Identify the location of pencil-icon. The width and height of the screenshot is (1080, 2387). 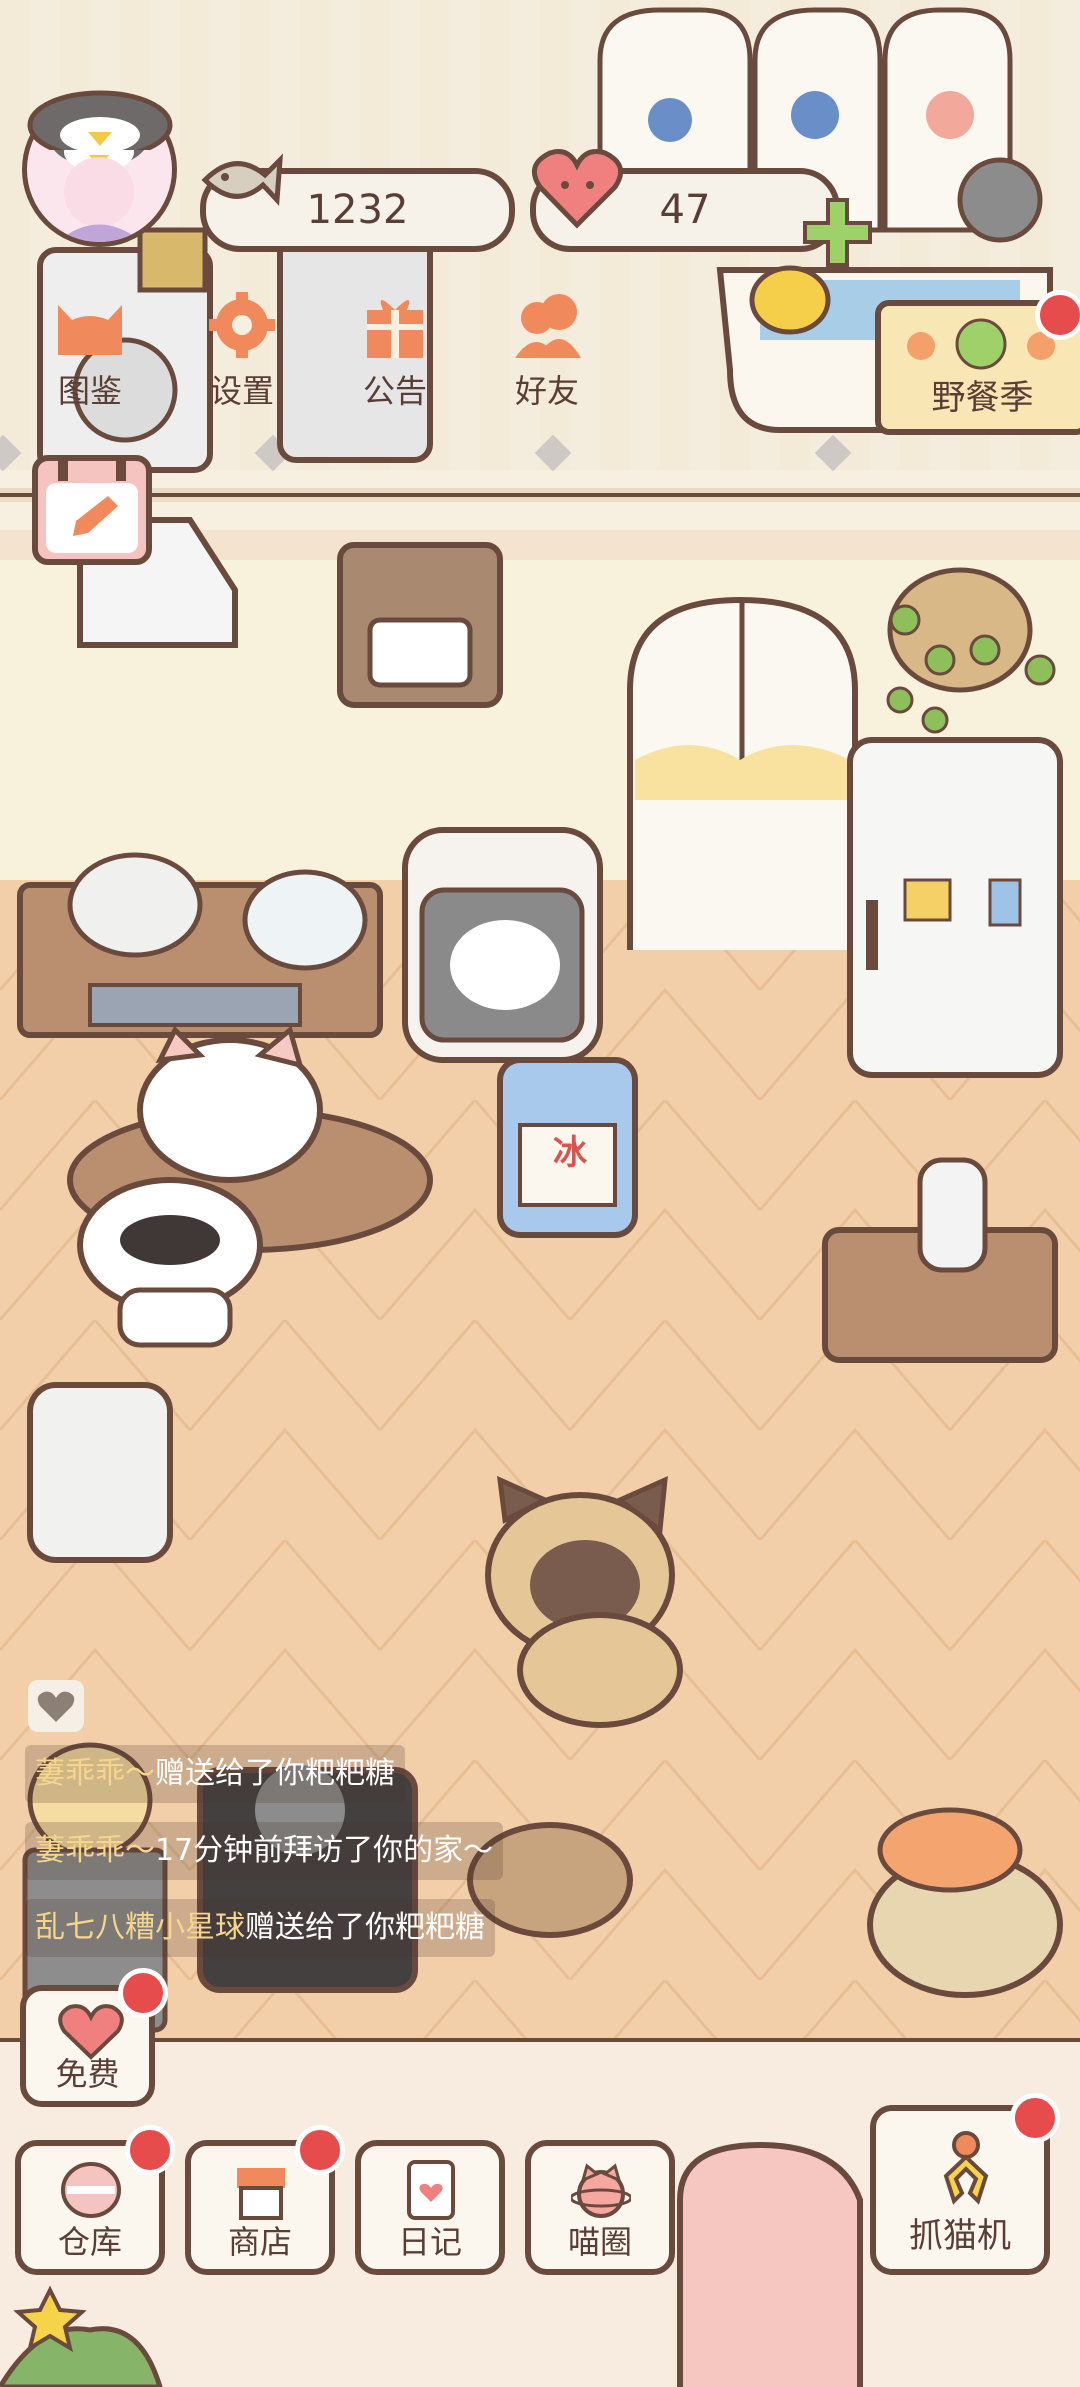
(92, 506).